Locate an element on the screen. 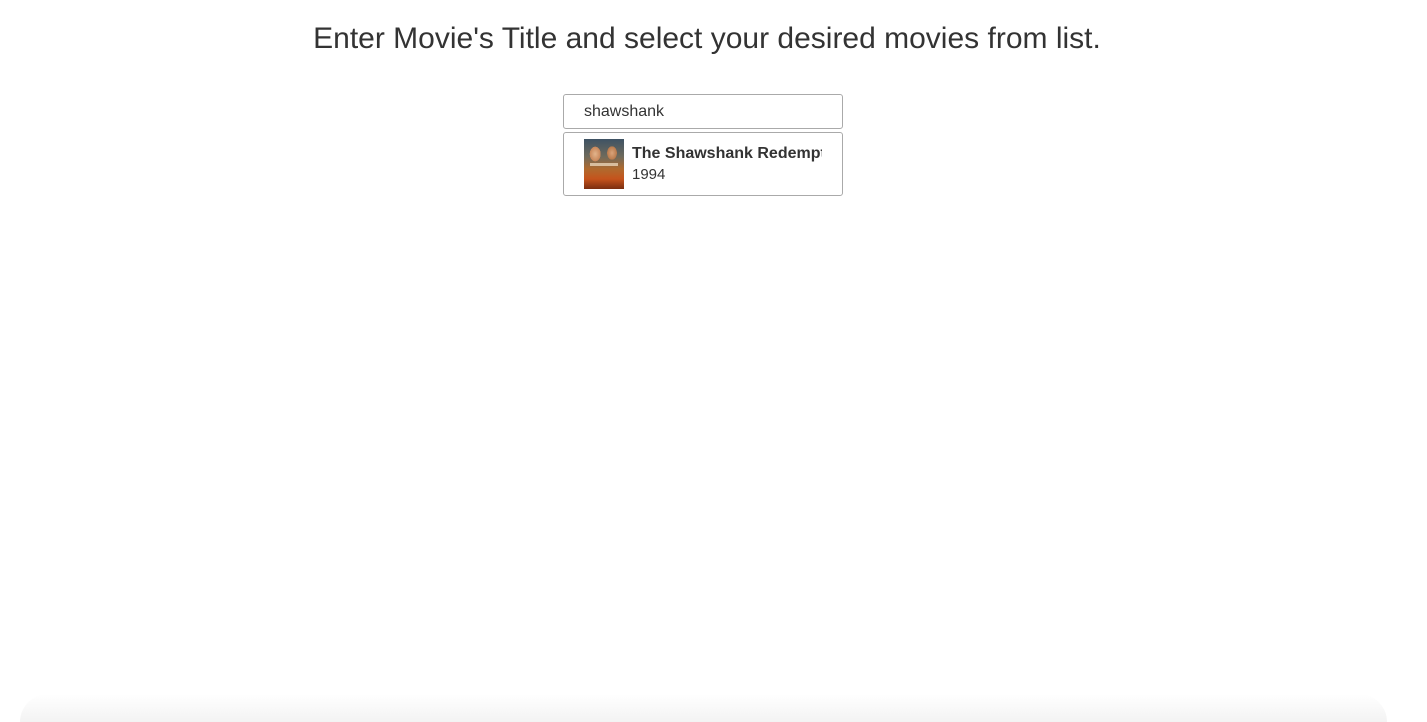 This screenshot has height=722, width=1427. movie-search-input is located at coordinates (703, 111).